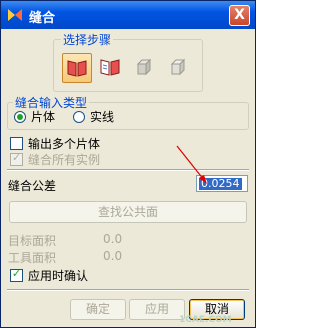 The height and width of the screenshot is (328, 320). I want to click on confirm-on-apply-checkbox: ✓, so click(16, 274).